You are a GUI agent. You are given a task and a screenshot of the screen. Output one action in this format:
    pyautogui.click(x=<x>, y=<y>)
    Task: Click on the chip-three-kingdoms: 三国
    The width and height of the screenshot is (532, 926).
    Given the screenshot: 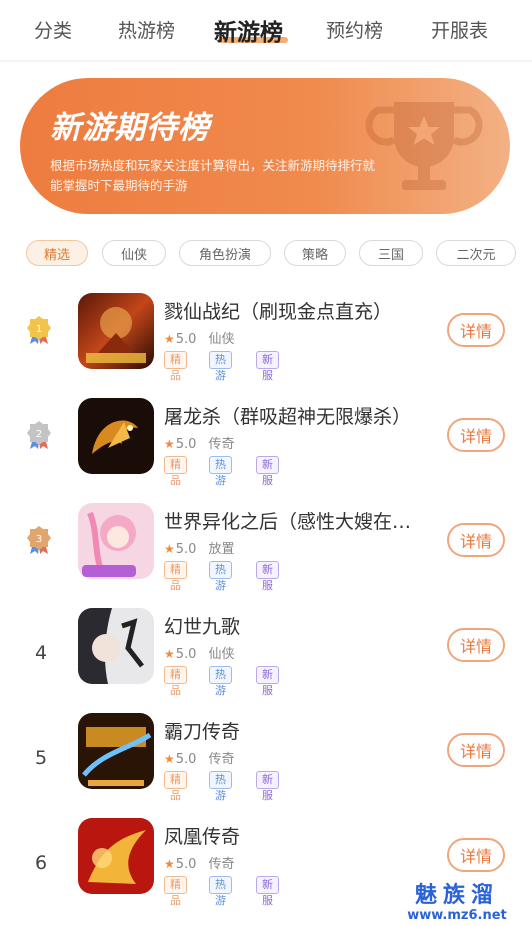 What is the action you would take?
    pyautogui.click(x=391, y=253)
    